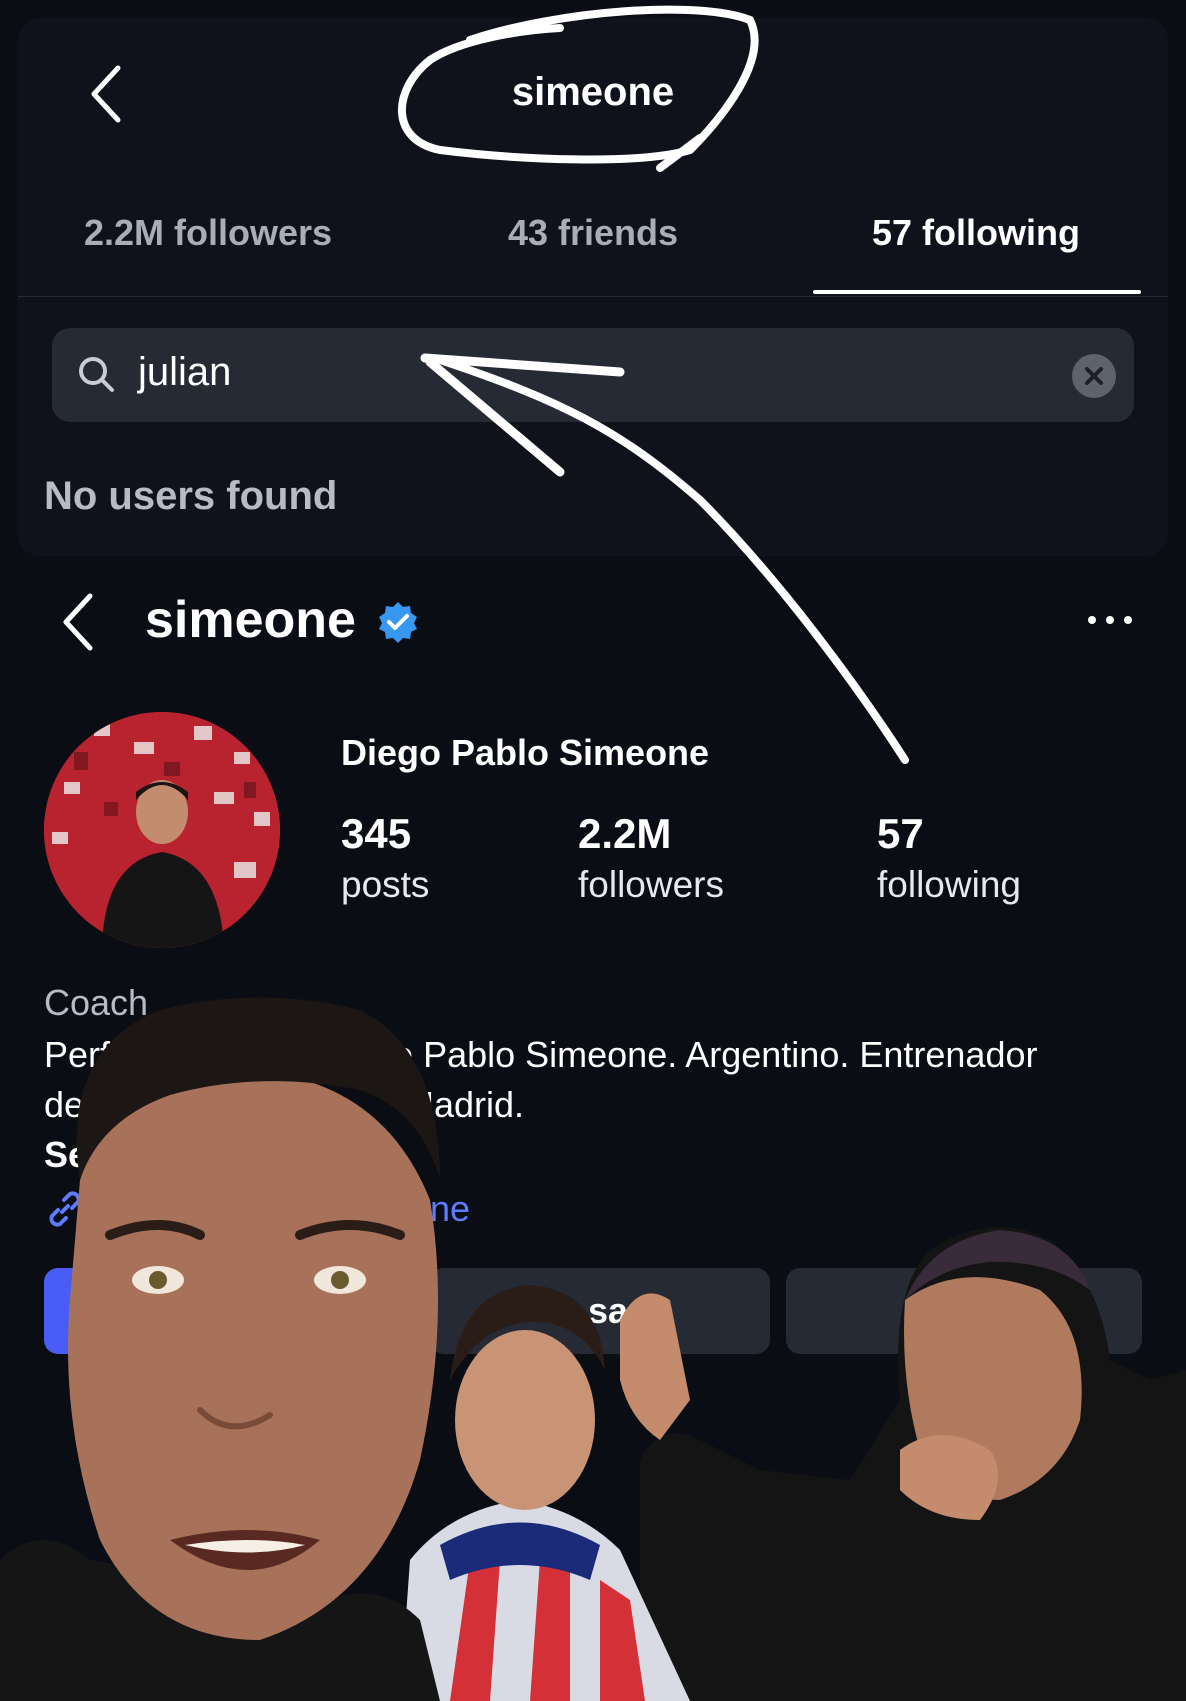 The image size is (1186, 1701). I want to click on profile-avatar, so click(162, 830).